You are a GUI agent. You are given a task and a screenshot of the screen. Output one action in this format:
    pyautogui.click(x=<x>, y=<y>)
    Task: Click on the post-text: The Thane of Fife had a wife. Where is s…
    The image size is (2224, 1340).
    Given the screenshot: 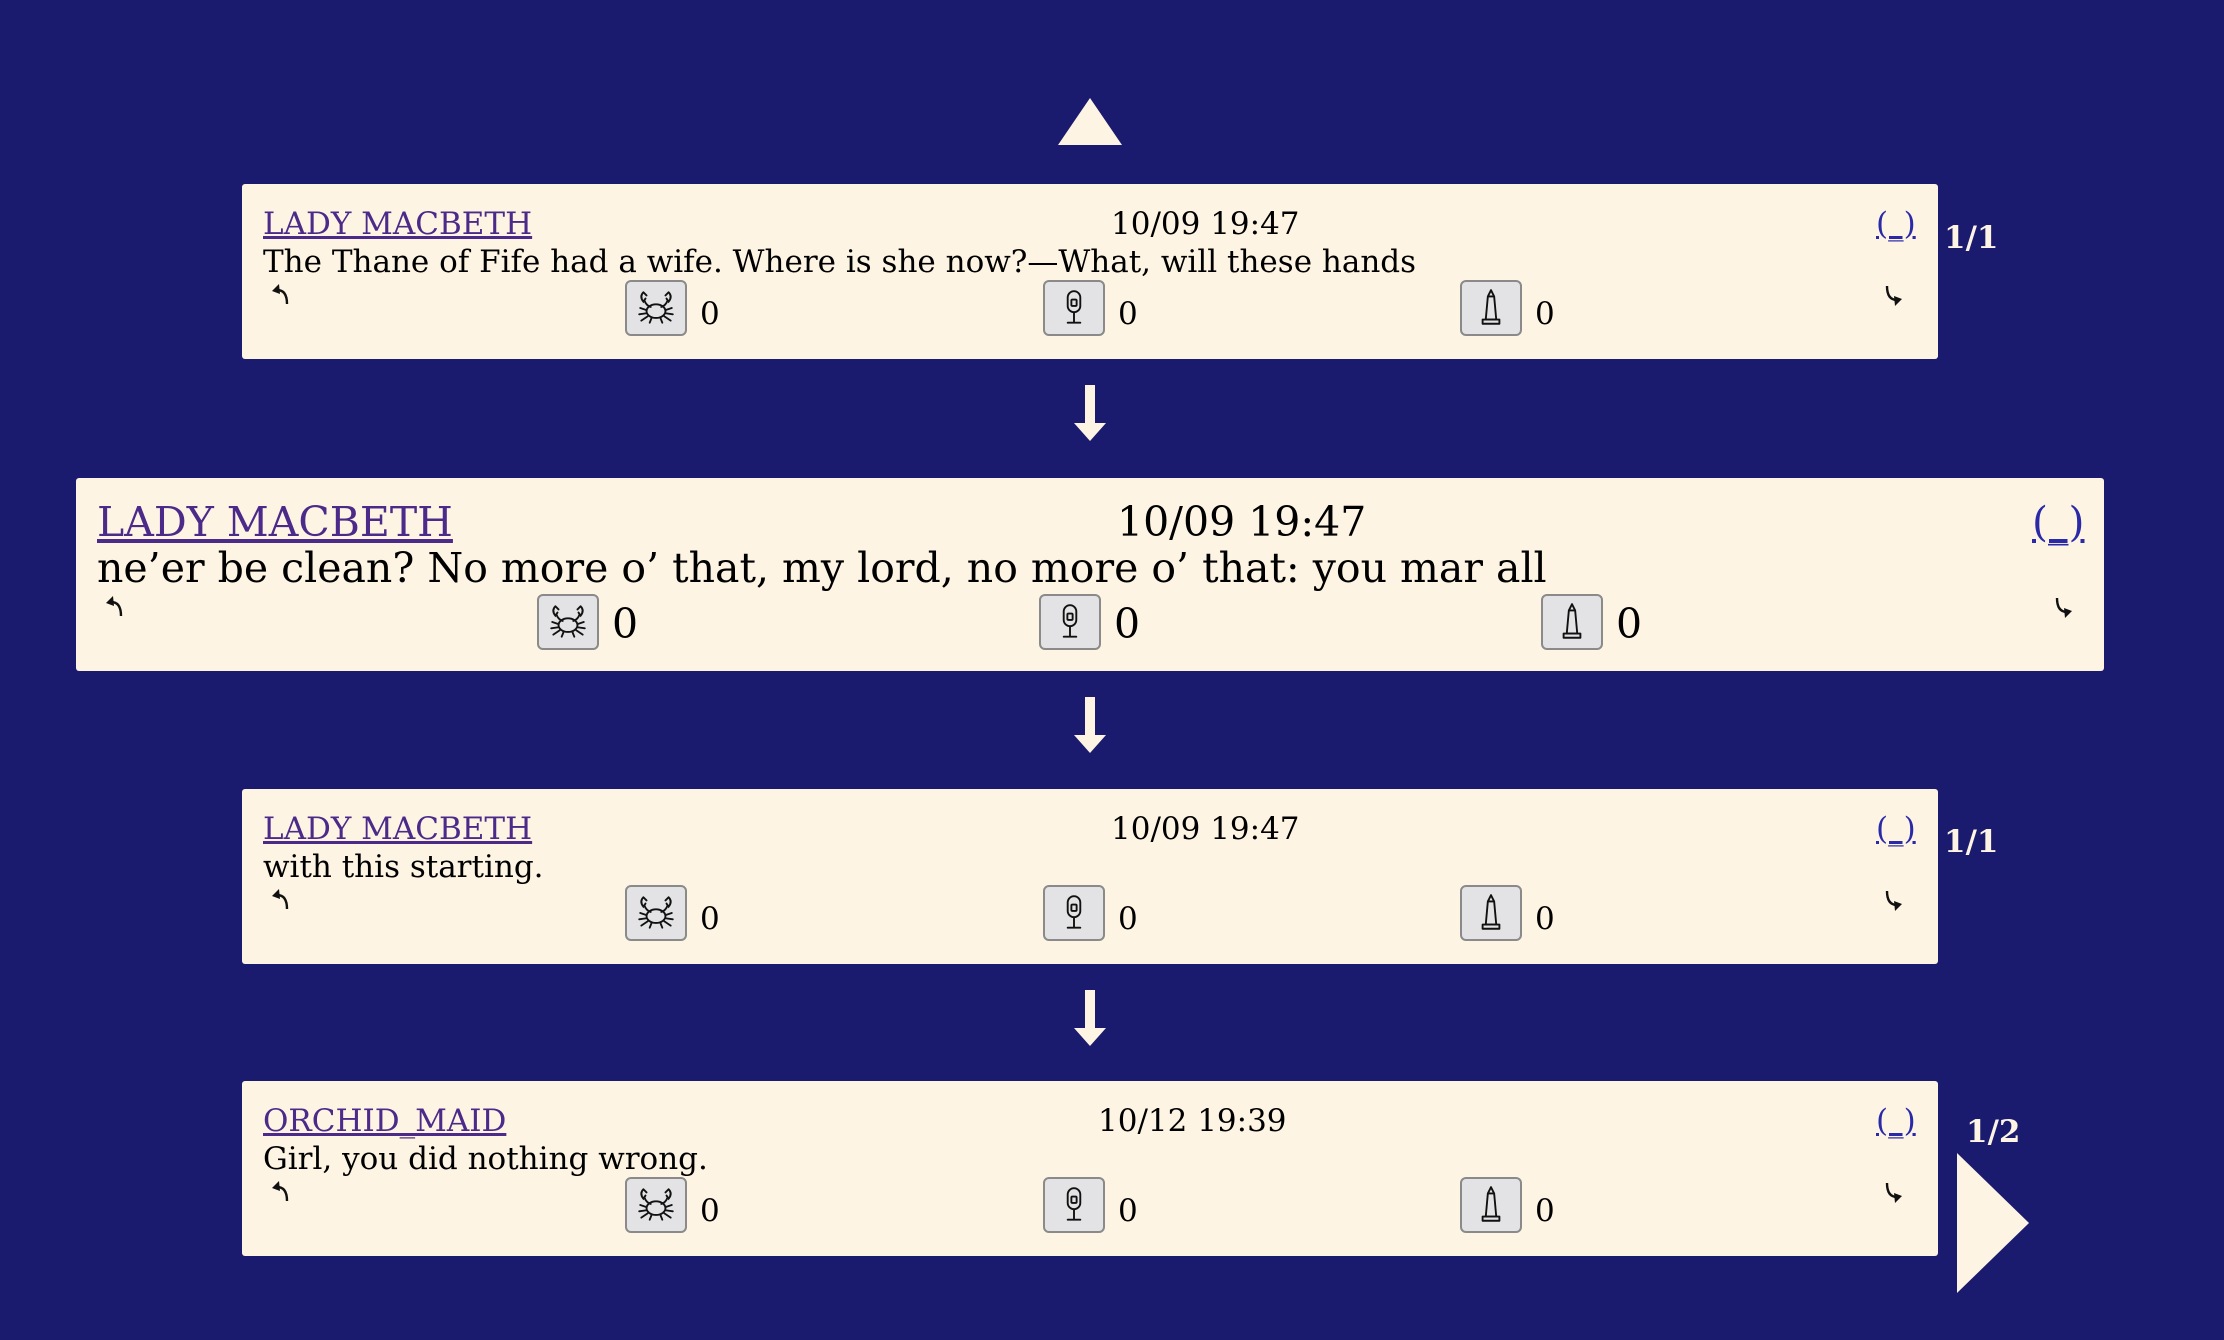 What is the action you would take?
    pyautogui.click(x=840, y=262)
    